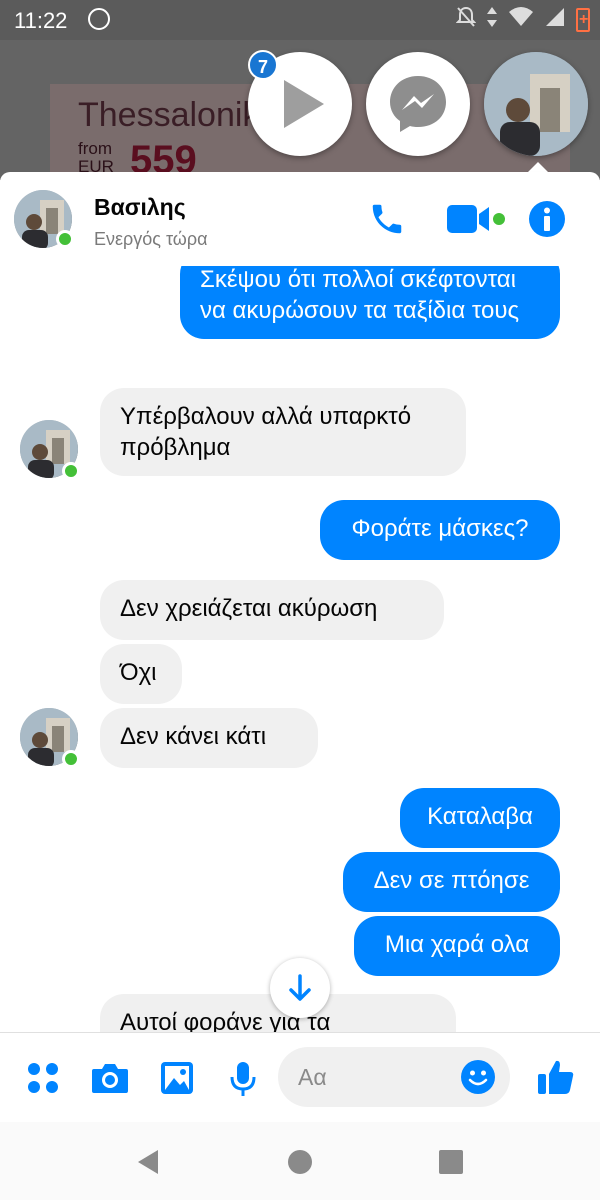  I want to click on status-bar: 11:22, so click(300, 20).